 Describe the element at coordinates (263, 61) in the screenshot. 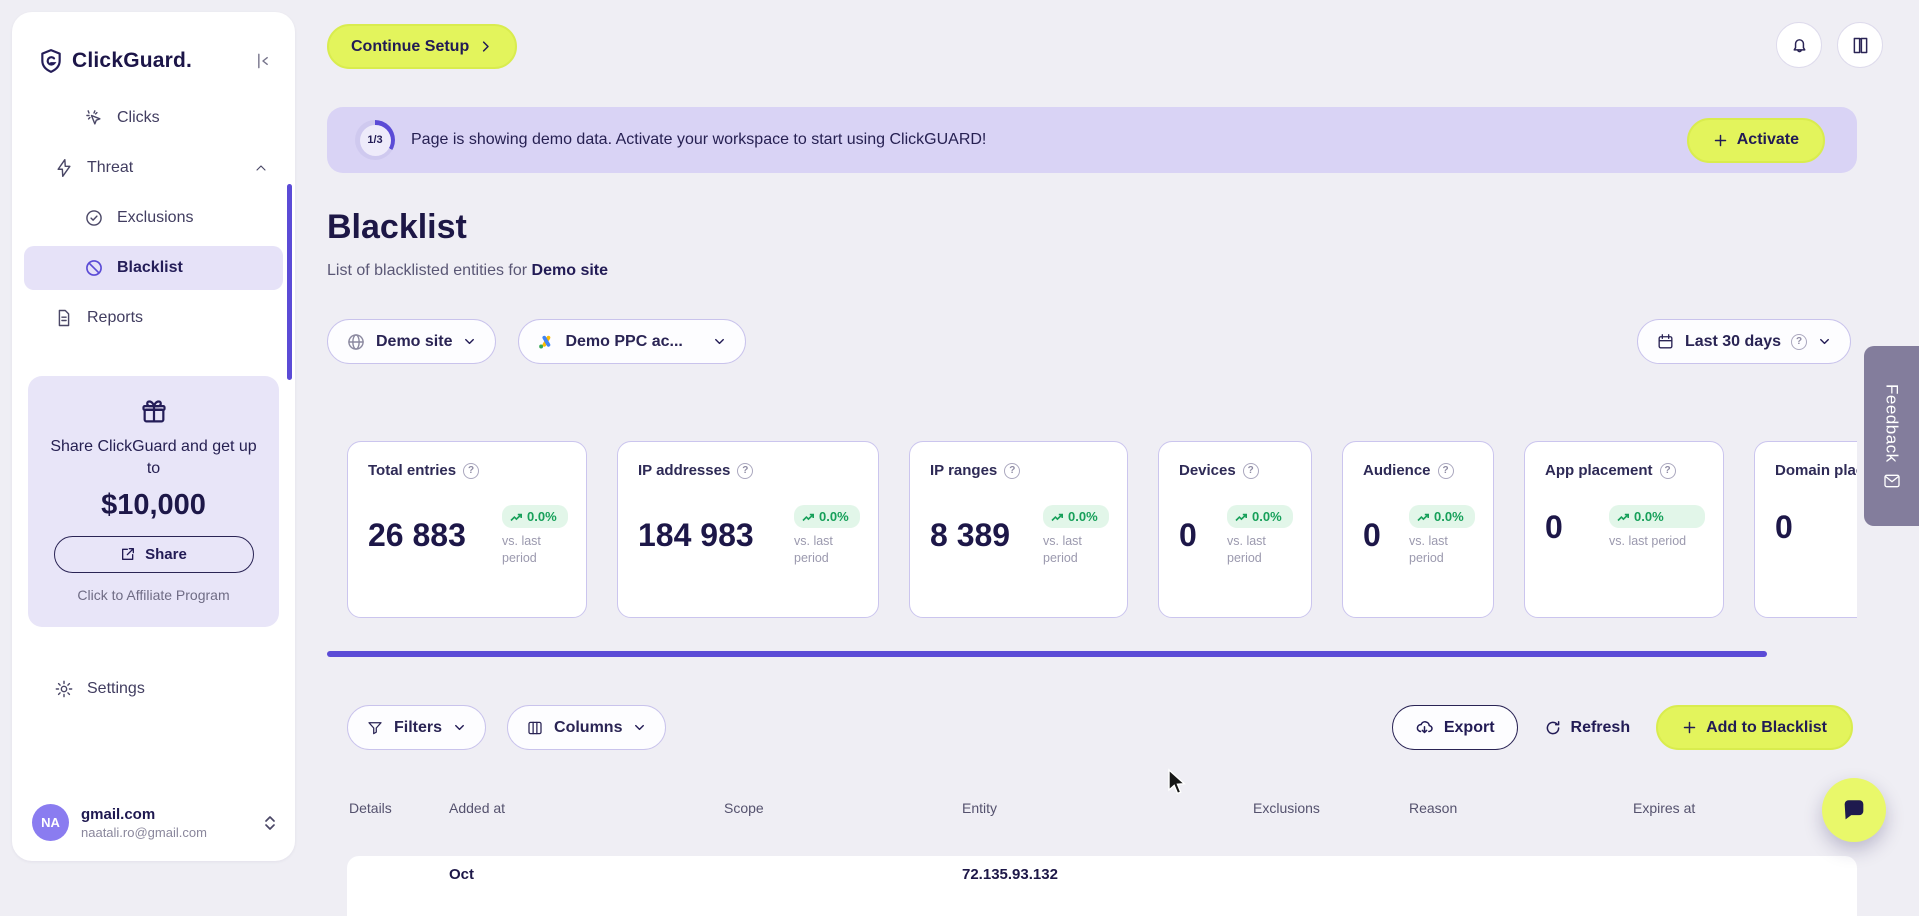

I see `sidebar-collapse-icon` at that location.